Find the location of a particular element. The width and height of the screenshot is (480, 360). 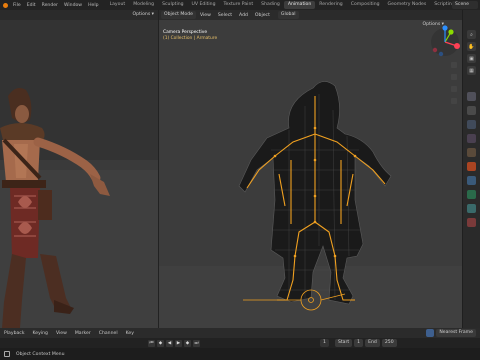

end-frame-field: 250 is located at coordinates (389, 343).